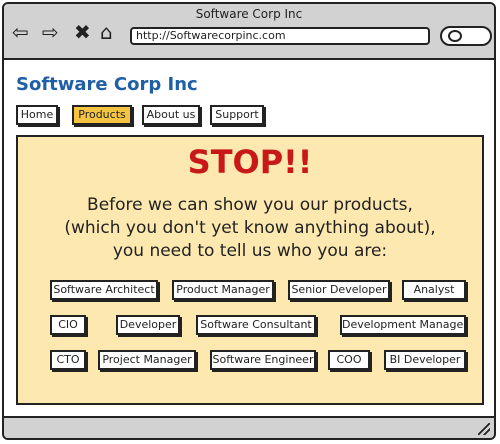  Describe the element at coordinates (223, 290) in the screenshot. I see `role-product-manager-button: Product Manager` at that location.